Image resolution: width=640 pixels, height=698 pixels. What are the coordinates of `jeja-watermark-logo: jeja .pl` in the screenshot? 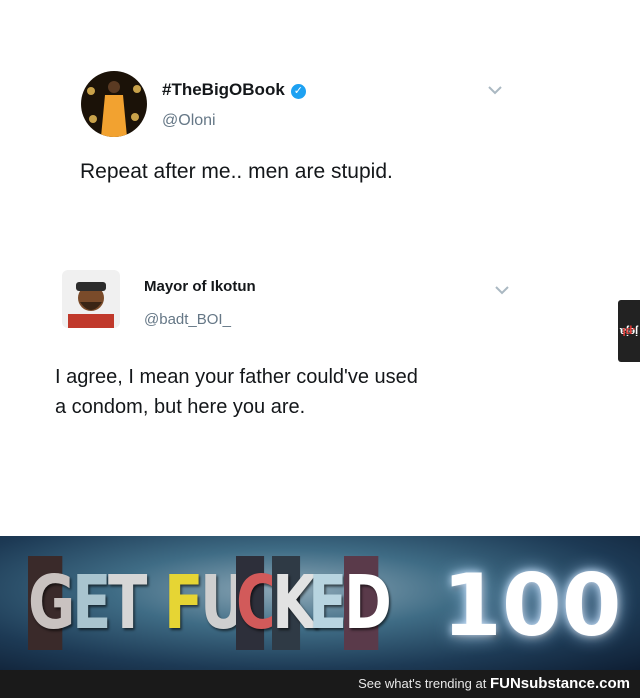 It's located at (629, 331).